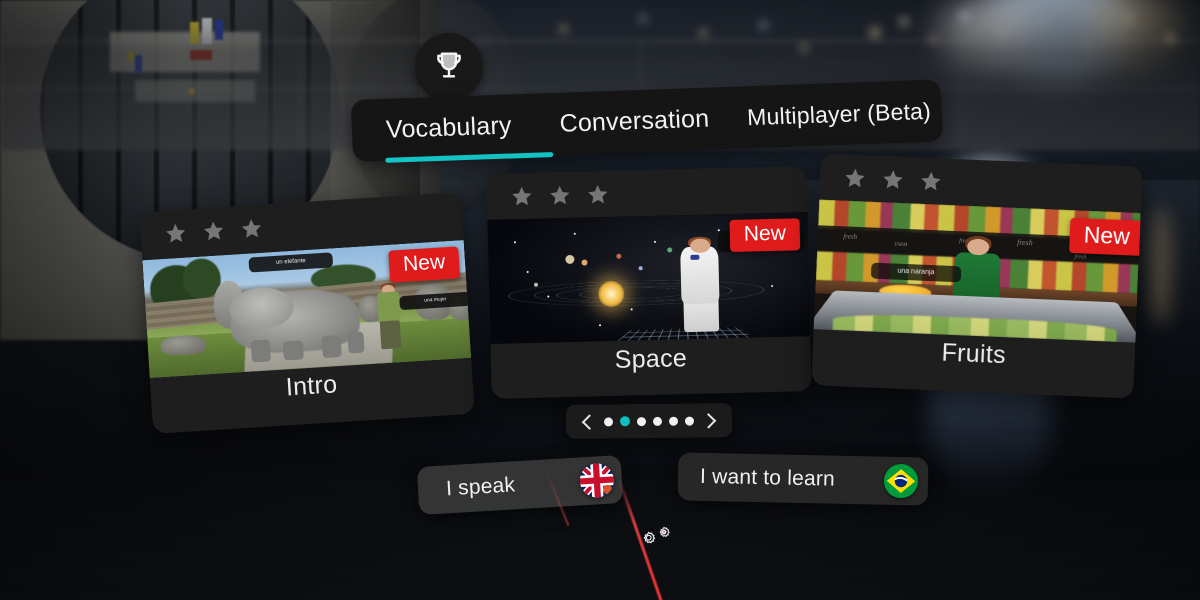 This screenshot has height=600, width=1200. What do you see at coordinates (977, 271) in the screenshot?
I see `lesson-thumbnail-fruits: fresh FARM fresh fresh fresh un` at bounding box center [977, 271].